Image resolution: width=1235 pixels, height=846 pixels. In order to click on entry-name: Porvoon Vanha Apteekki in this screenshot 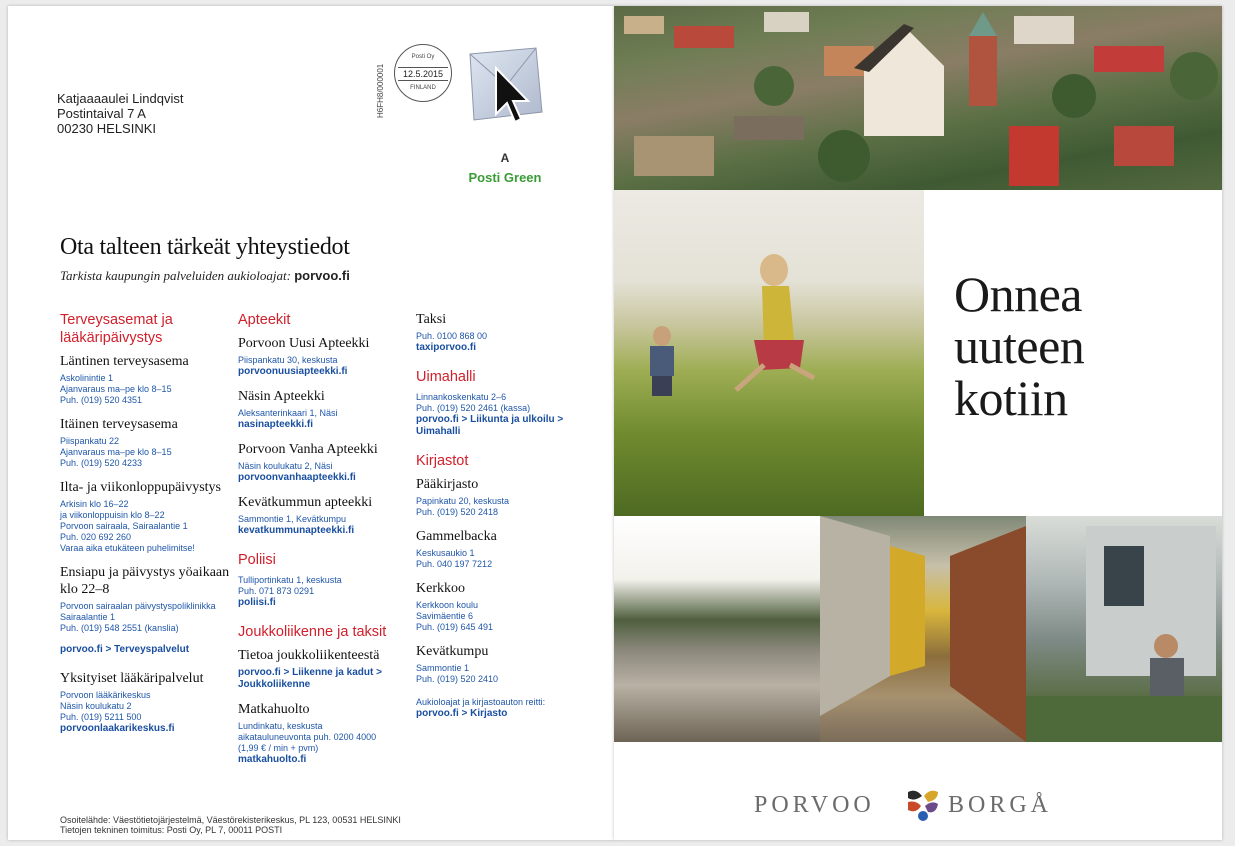, I will do `click(308, 449)`.